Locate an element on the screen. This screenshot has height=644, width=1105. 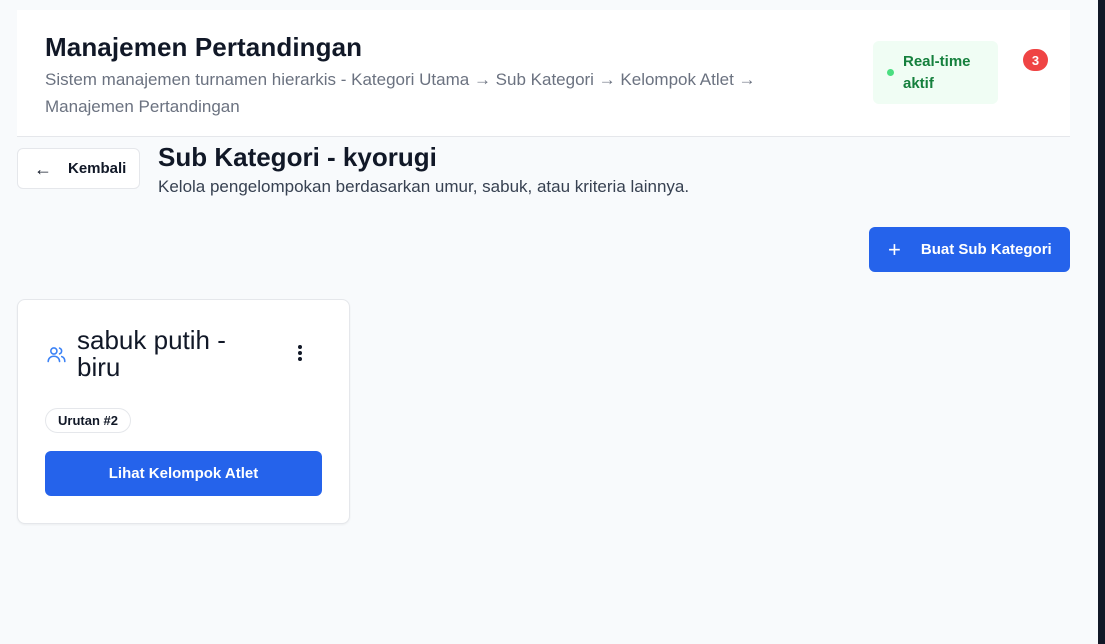
window-edge is located at coordinates (1101, 322).